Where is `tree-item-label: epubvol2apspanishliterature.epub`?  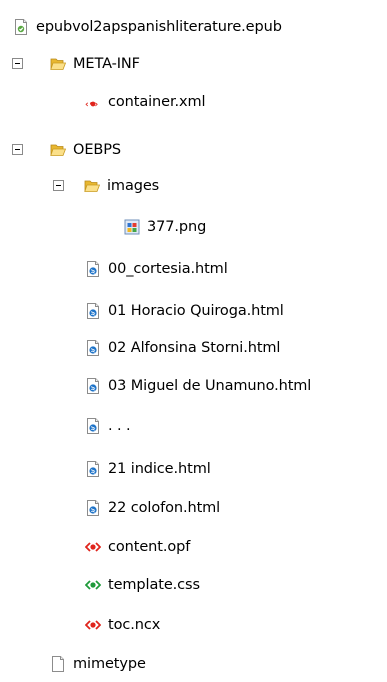
tree-item-label: epubvol2apspanishliterature.epub is located at coordinates (159, 27).